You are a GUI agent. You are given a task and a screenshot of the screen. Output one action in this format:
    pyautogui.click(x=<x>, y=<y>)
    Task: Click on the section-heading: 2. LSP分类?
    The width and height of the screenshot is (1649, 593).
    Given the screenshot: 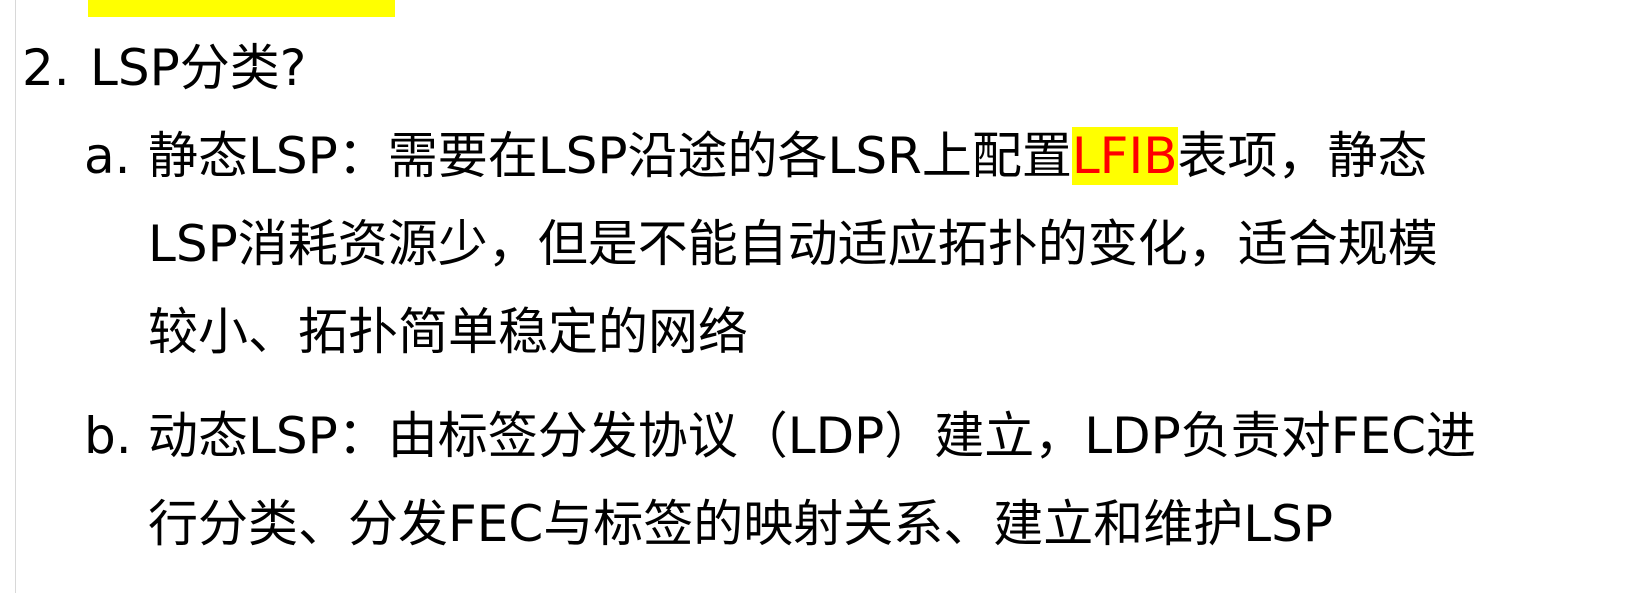 What is the action you would take?
    pyautogui.click(x=164, y=68)
    